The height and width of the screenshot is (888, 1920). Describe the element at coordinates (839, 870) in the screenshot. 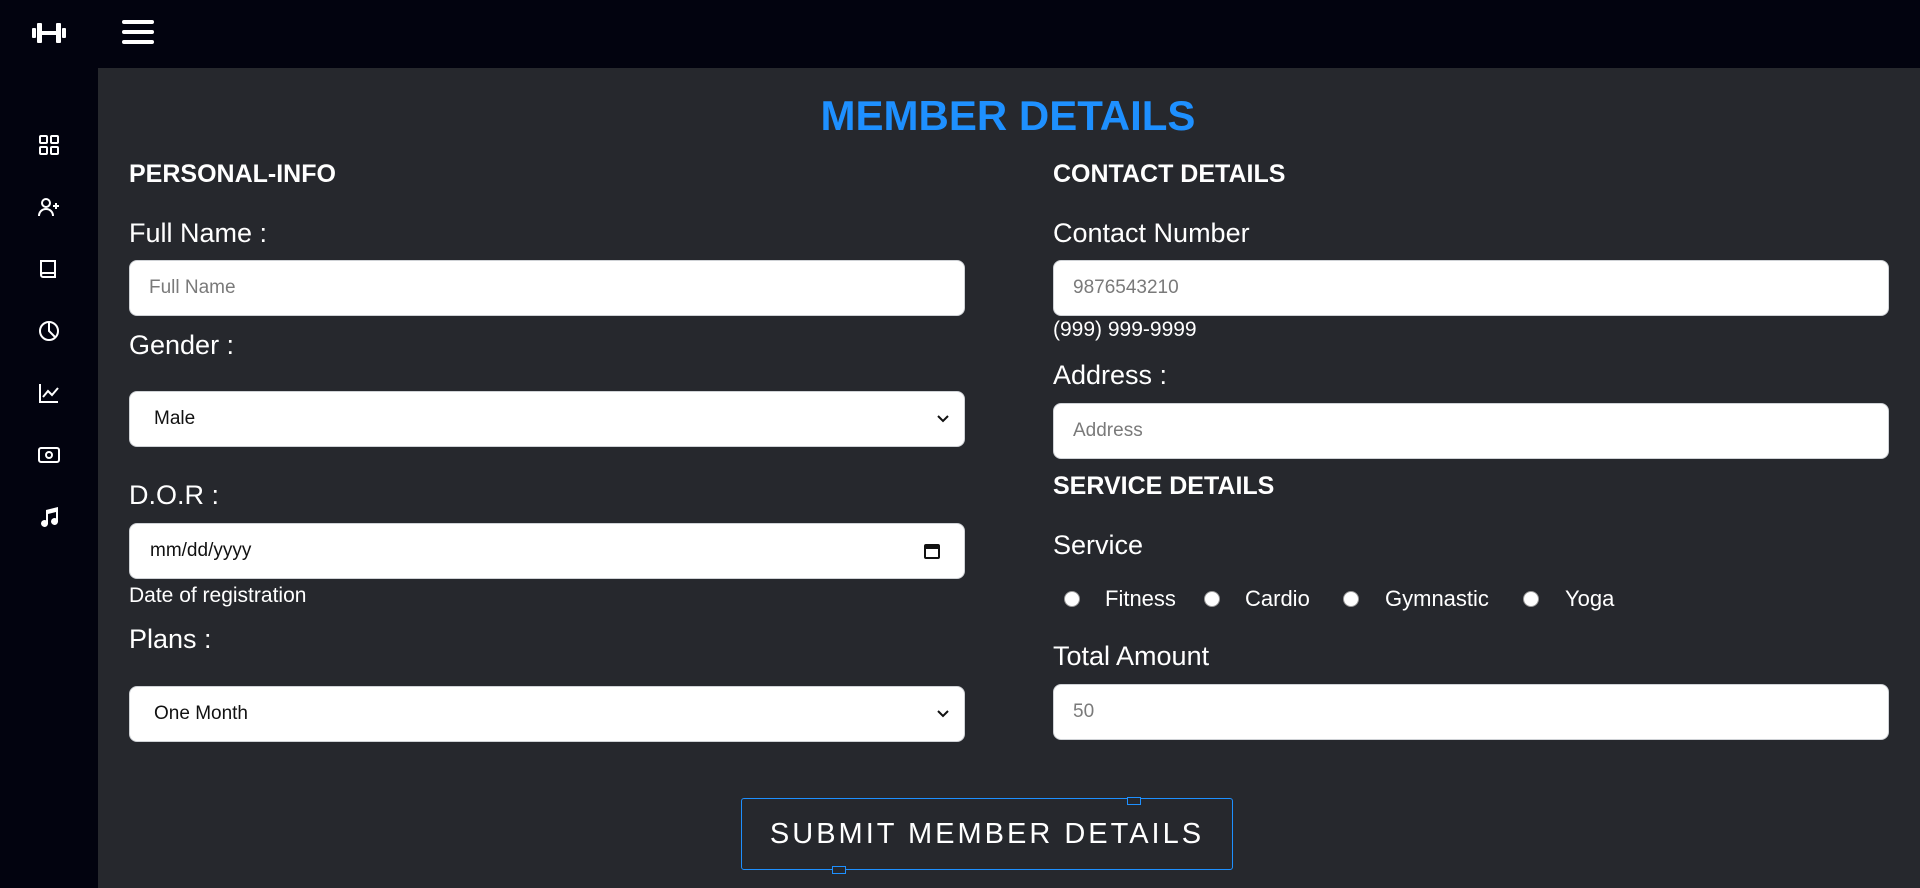

I see `resize-handle-bottom` at that location.